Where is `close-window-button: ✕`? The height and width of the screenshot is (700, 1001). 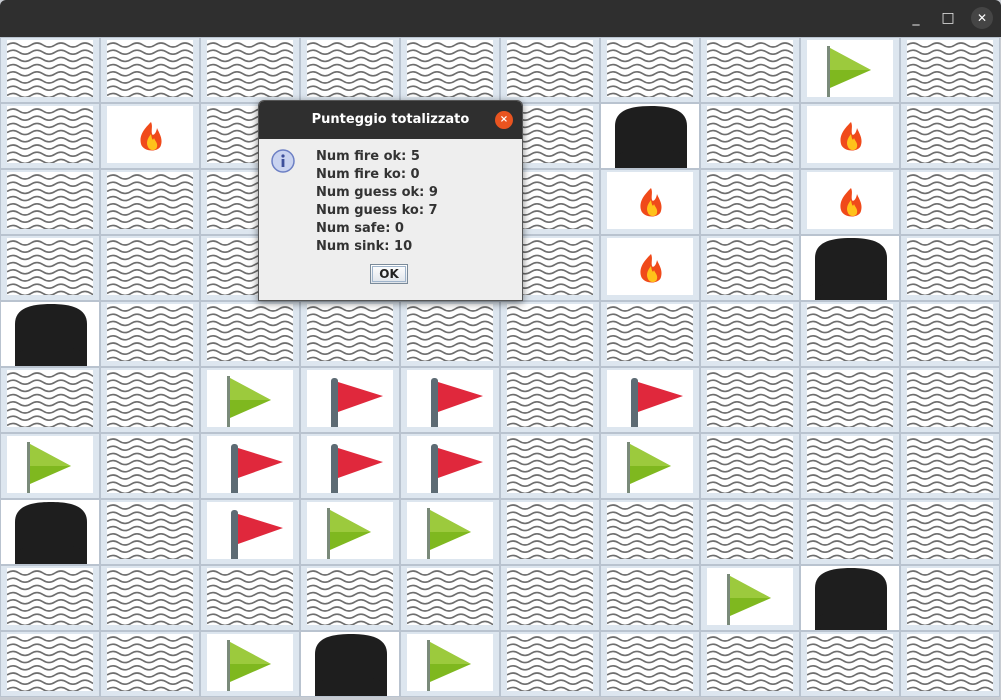
close-window-button: ✕ is located at coordinates (982, 18).